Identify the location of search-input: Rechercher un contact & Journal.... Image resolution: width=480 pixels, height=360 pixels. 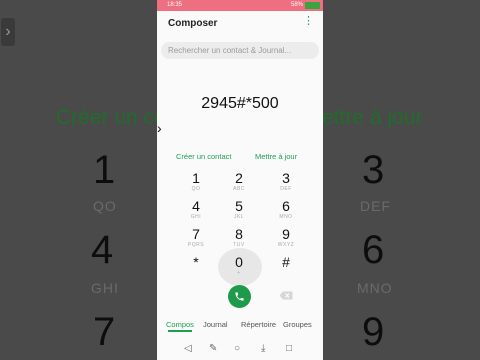
(240, 50).